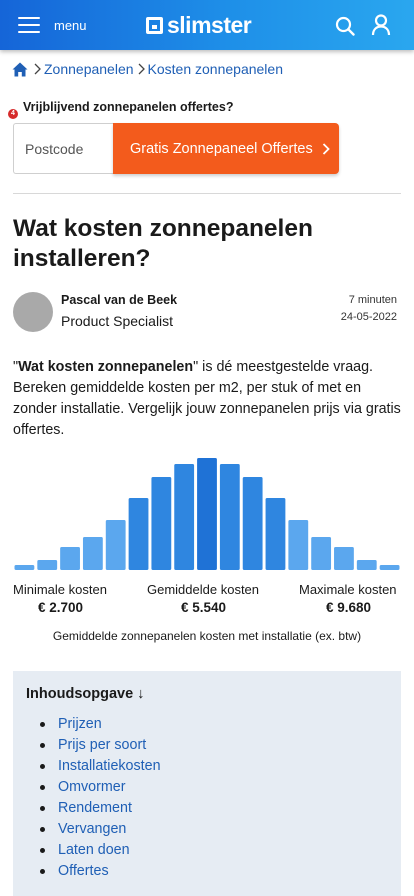  I want to click on publish-date: 24-05-2022, so click(368, 317).